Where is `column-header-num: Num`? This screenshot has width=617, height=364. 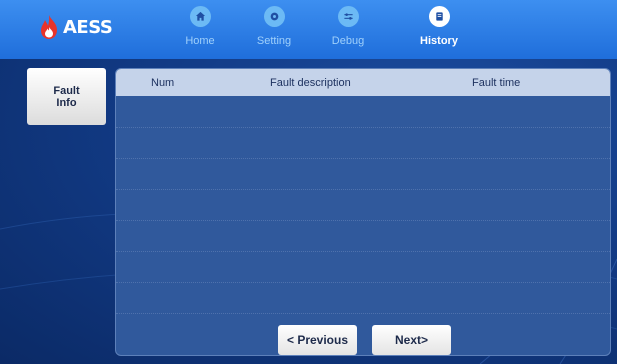
column-header-num: Num is located at coordinates (163, 83).